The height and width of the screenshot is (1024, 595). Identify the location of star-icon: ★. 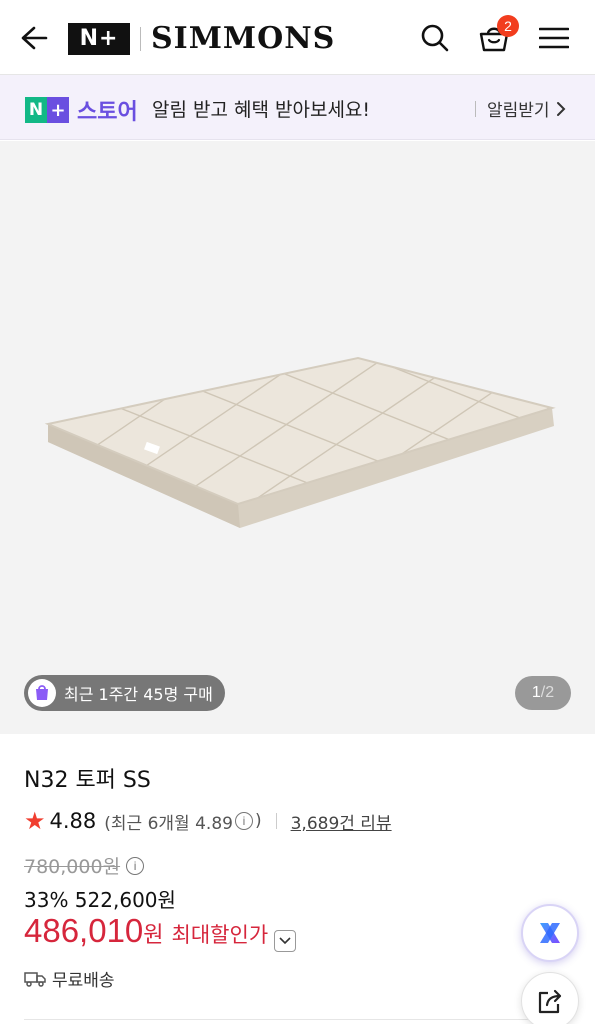
(35, 821).